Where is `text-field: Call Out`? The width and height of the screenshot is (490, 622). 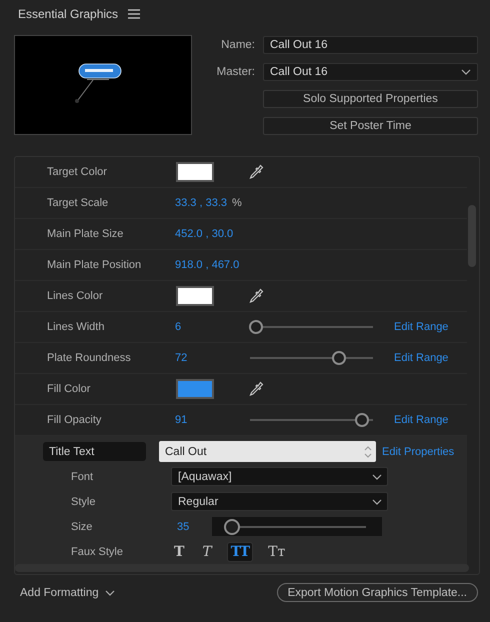
text-field: Call Out is located at coordinates (267, 451).